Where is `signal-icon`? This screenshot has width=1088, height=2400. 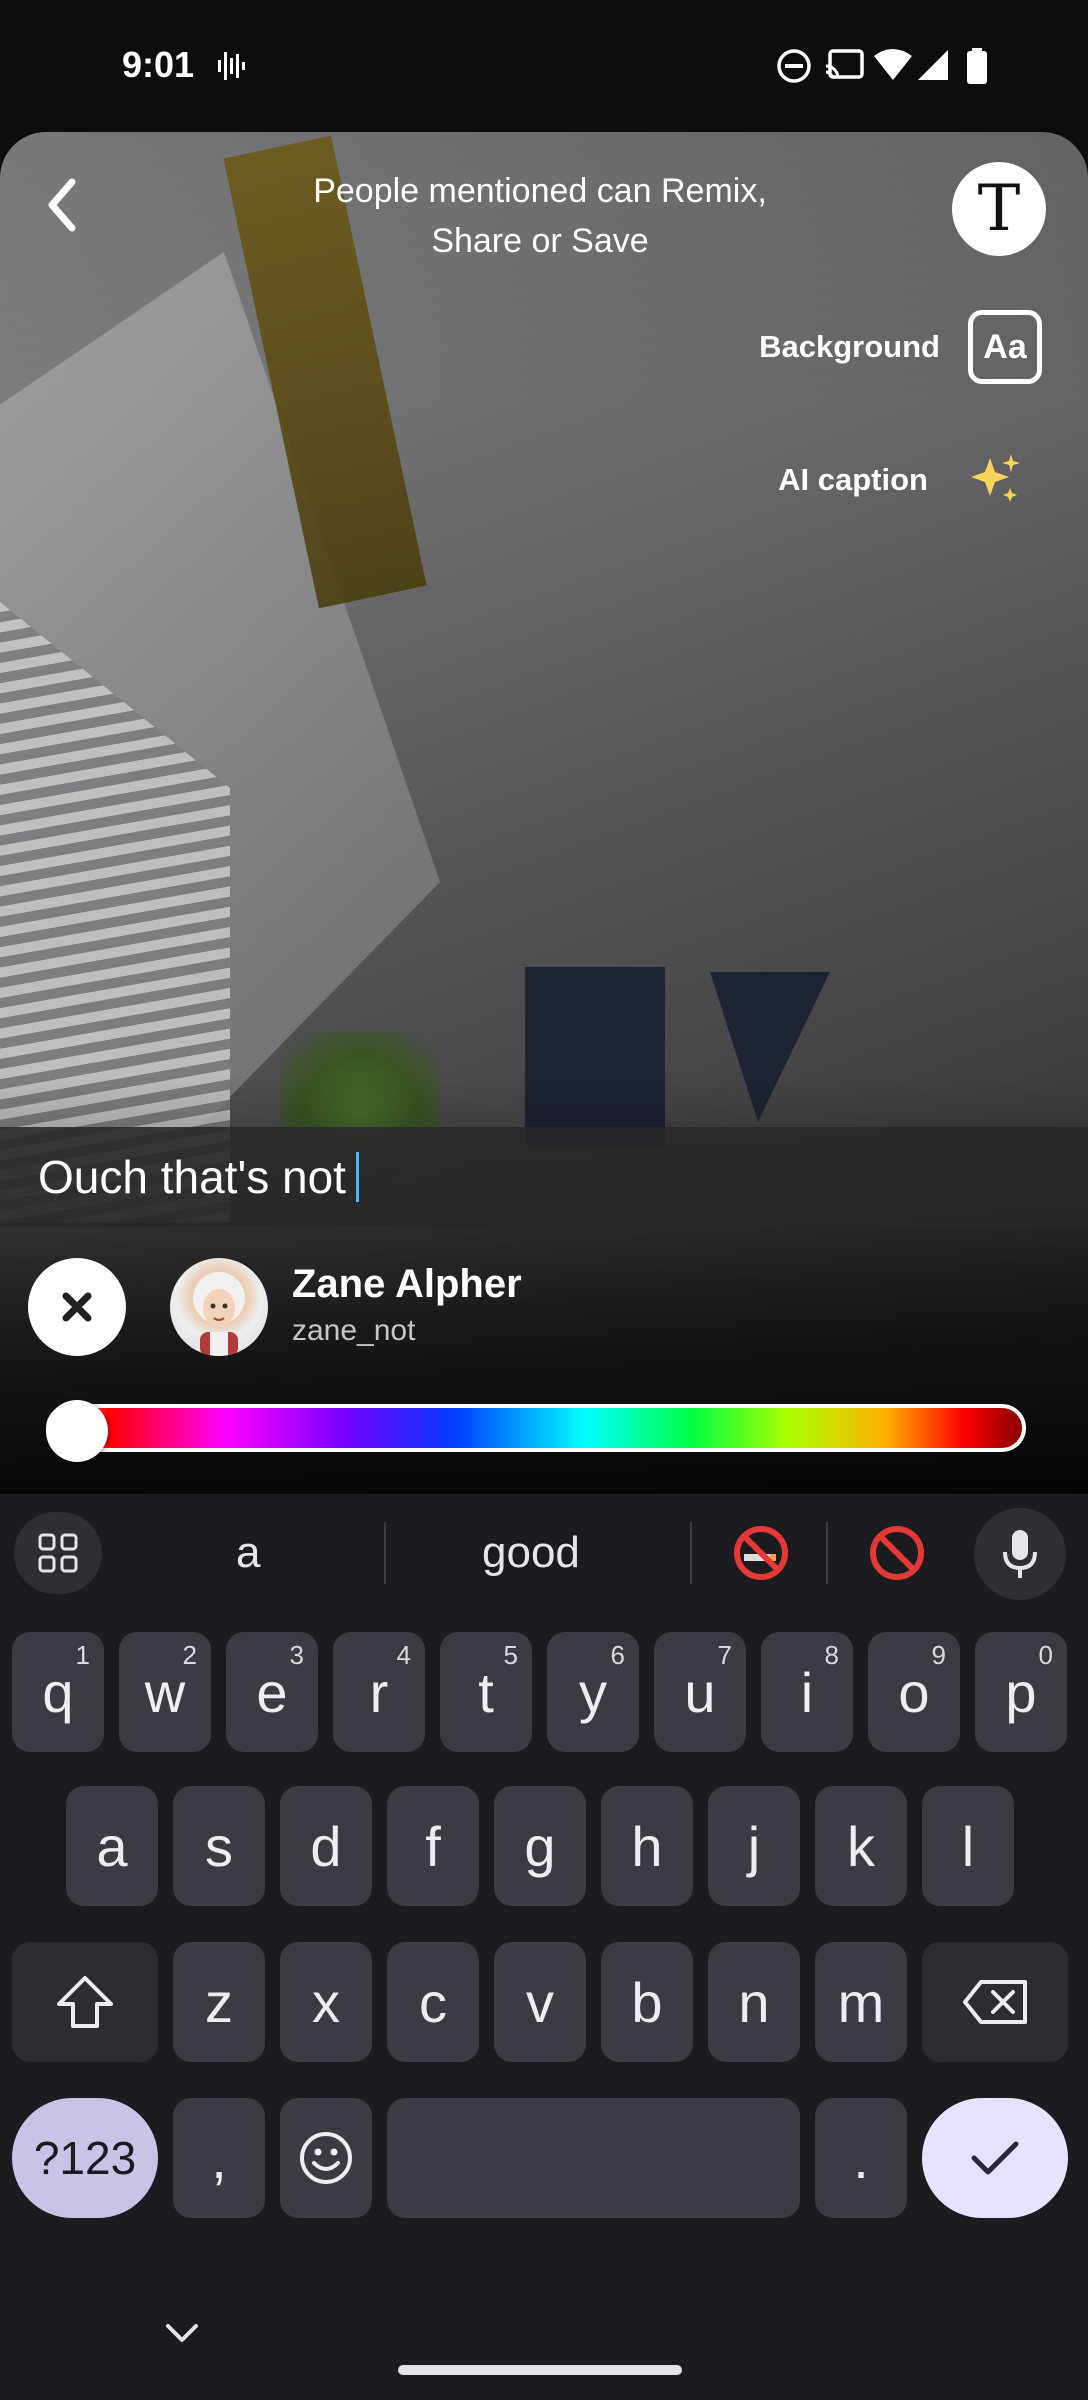
signal-icon is located at coordinates (933, 65).